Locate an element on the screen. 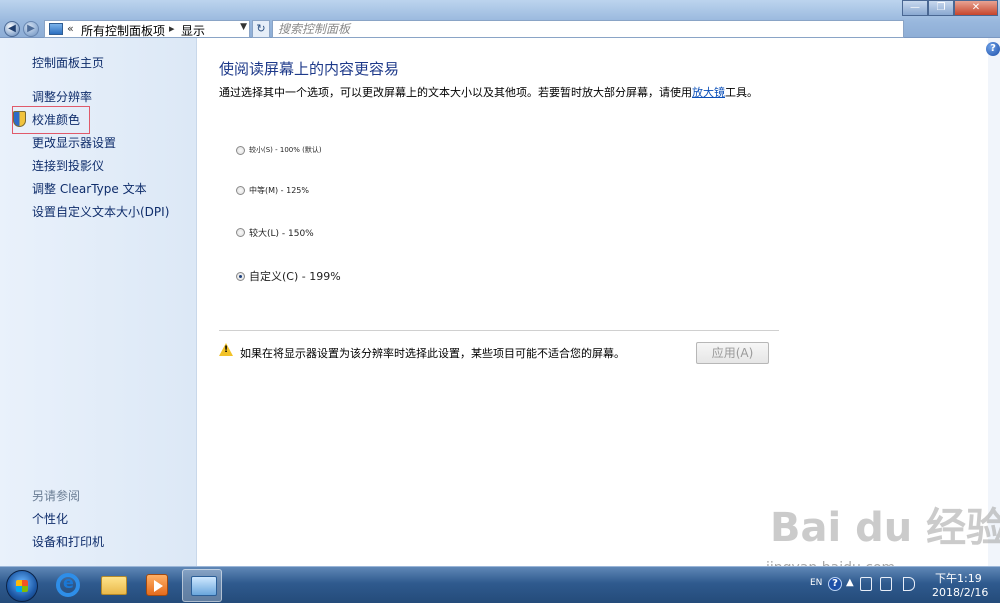 The width and height of the screenshot is (1000, 603). window-controls: — ❐ ✕ is located at coordinates (950, 8).